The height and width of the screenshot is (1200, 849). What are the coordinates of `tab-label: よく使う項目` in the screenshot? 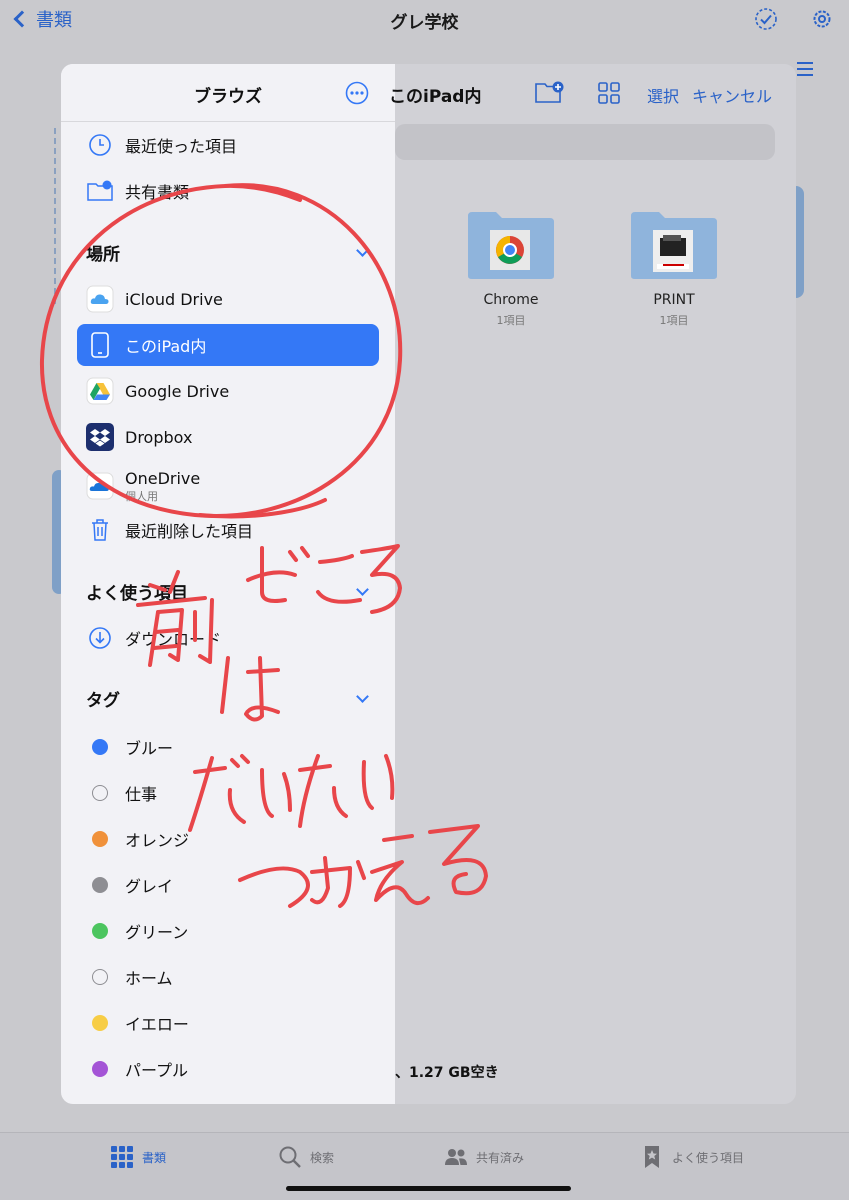 It's located at (708, 1157).